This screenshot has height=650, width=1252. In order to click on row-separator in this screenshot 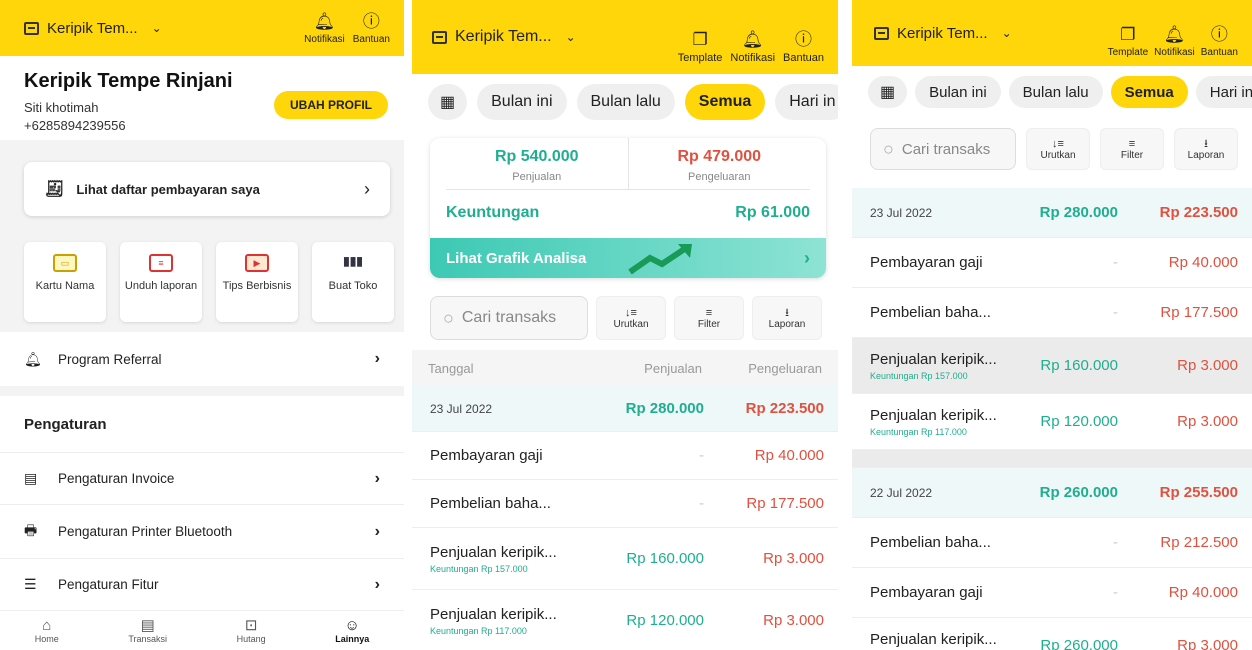, I will do `click(1052, 459)`.